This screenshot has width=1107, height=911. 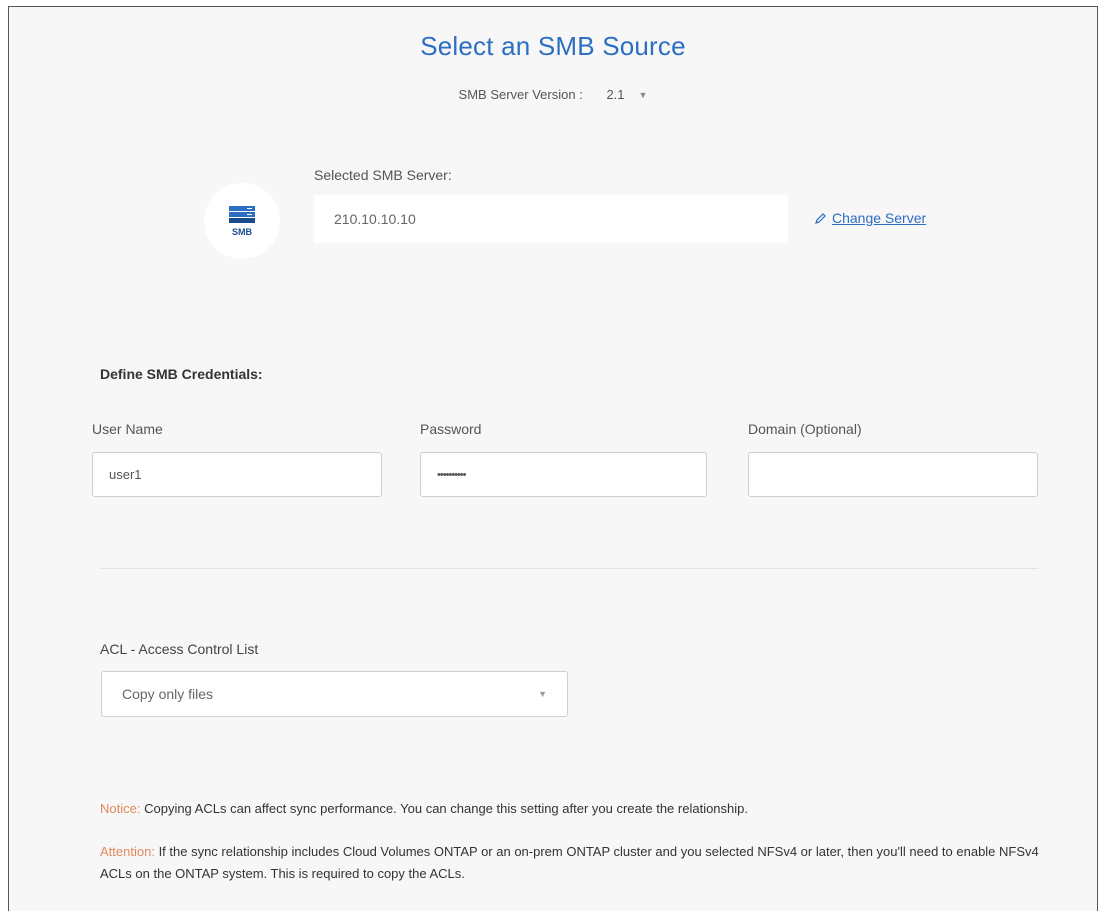 I want to click on selected-server-field: 210.10.10.10, so click(x=551, y=219).